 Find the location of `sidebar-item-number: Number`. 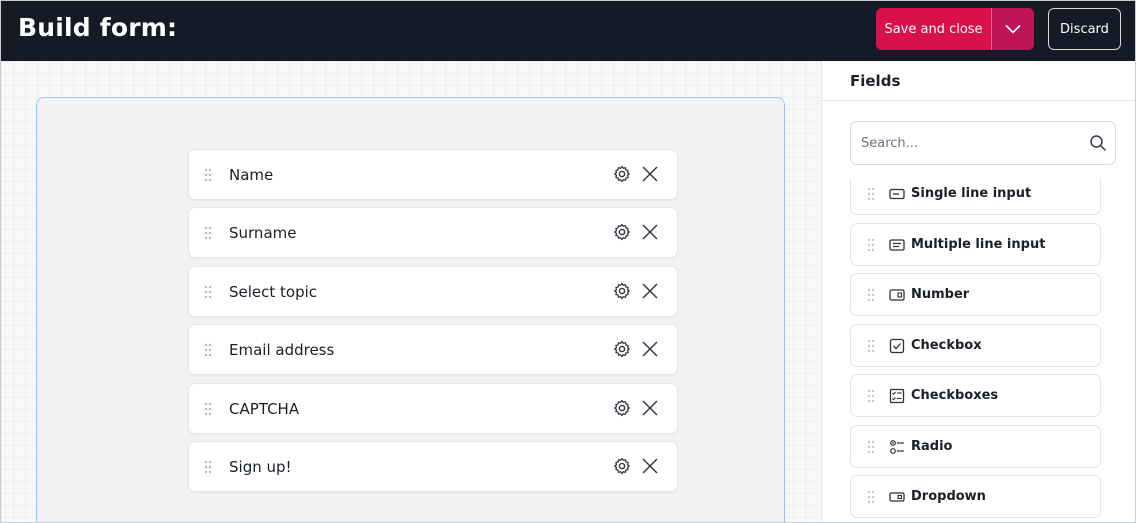

sidebar-item-number: Number is located at coordinates (975, 294).